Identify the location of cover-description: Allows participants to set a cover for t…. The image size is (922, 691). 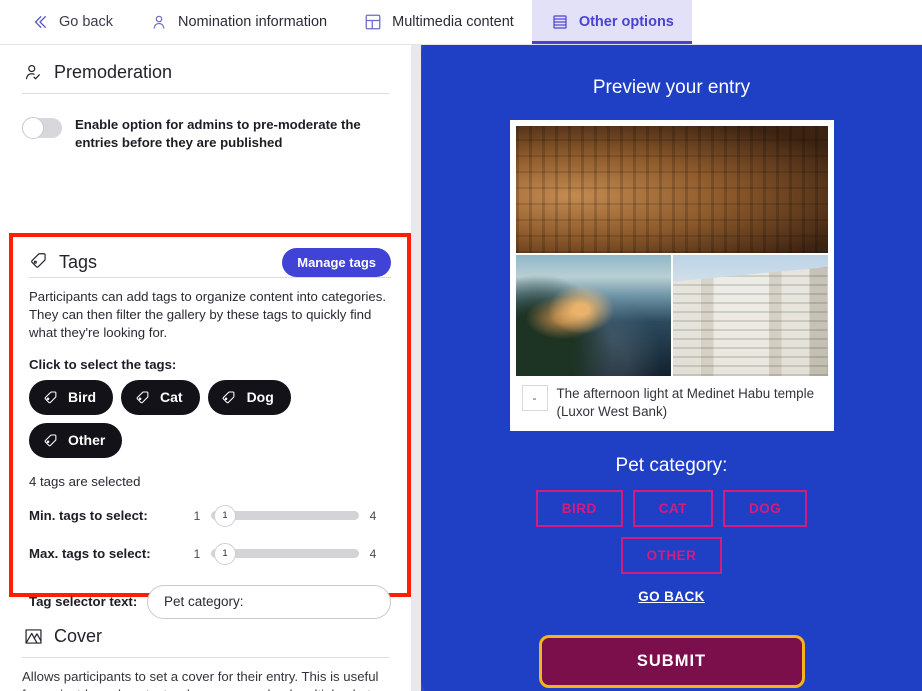
(205, 680).